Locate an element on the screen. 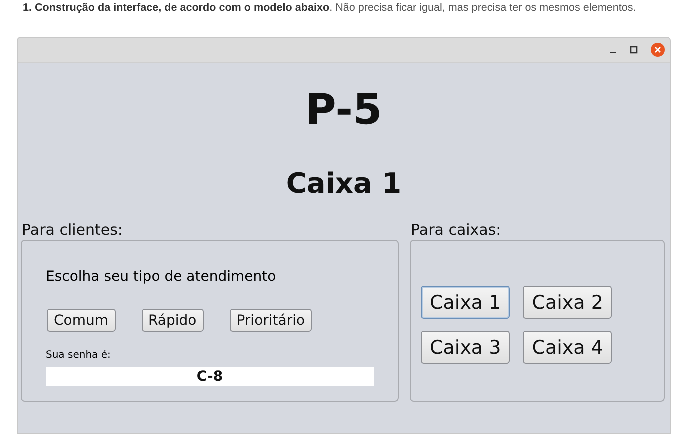 The image size is (690, 446). prompt-text: Escolha seu tipo de atendimento is located at coordinates (161, 277).